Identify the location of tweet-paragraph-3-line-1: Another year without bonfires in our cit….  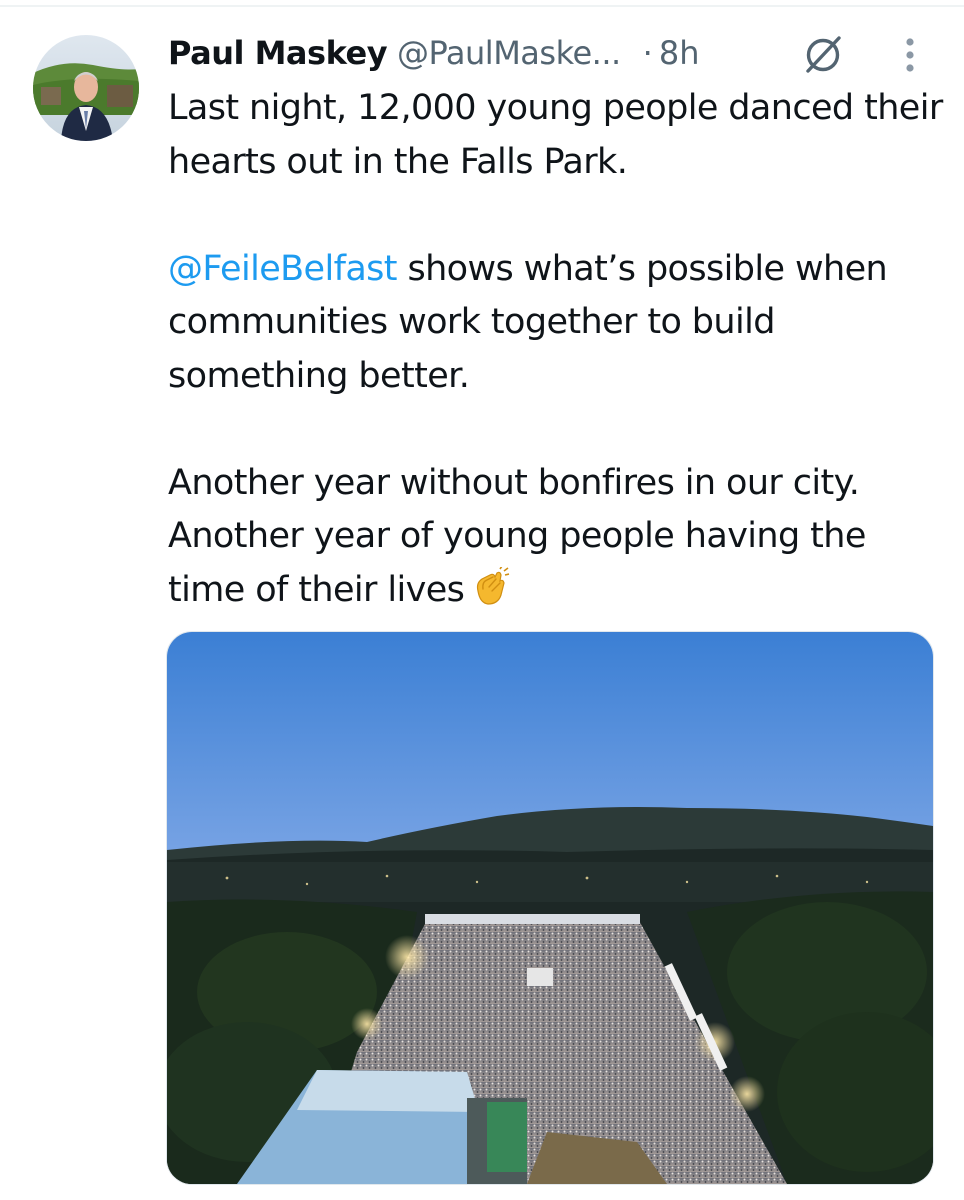
(514, 482).